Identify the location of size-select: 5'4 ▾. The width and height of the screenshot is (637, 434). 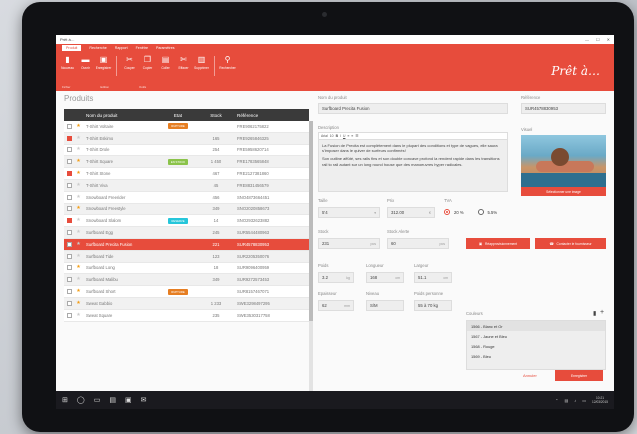
(349, 212).